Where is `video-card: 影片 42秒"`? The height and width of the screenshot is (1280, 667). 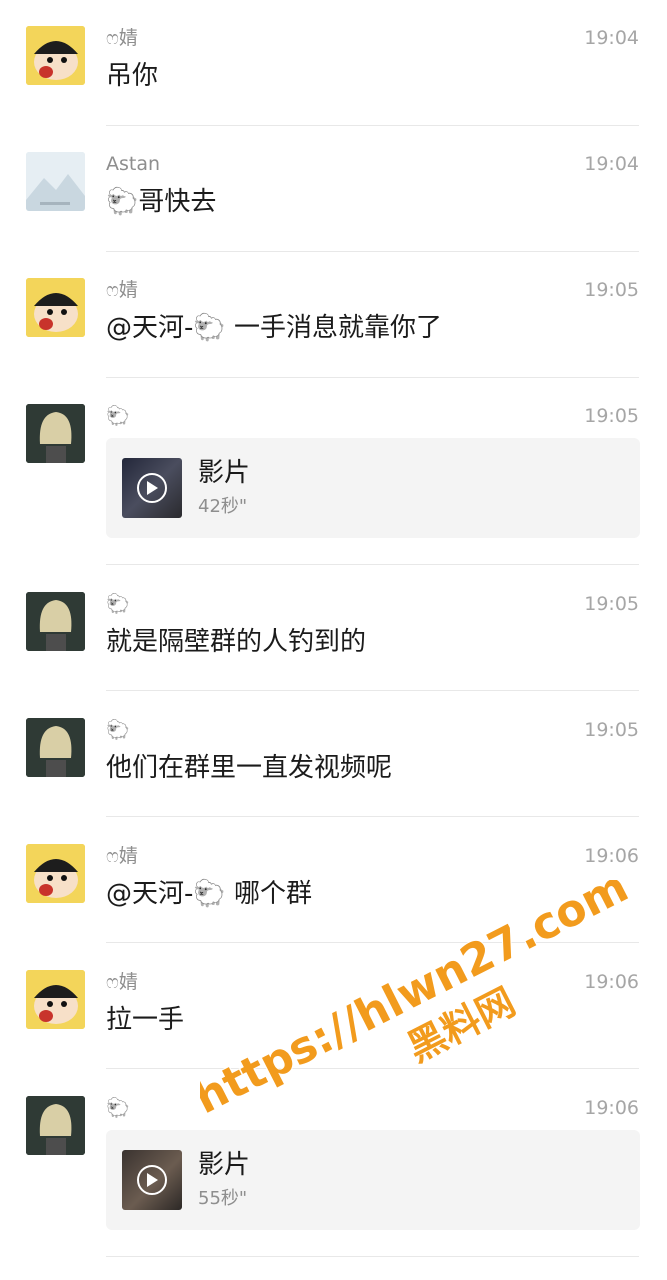 video-card: 影片 42秒" is located at coordinates (373, 488).